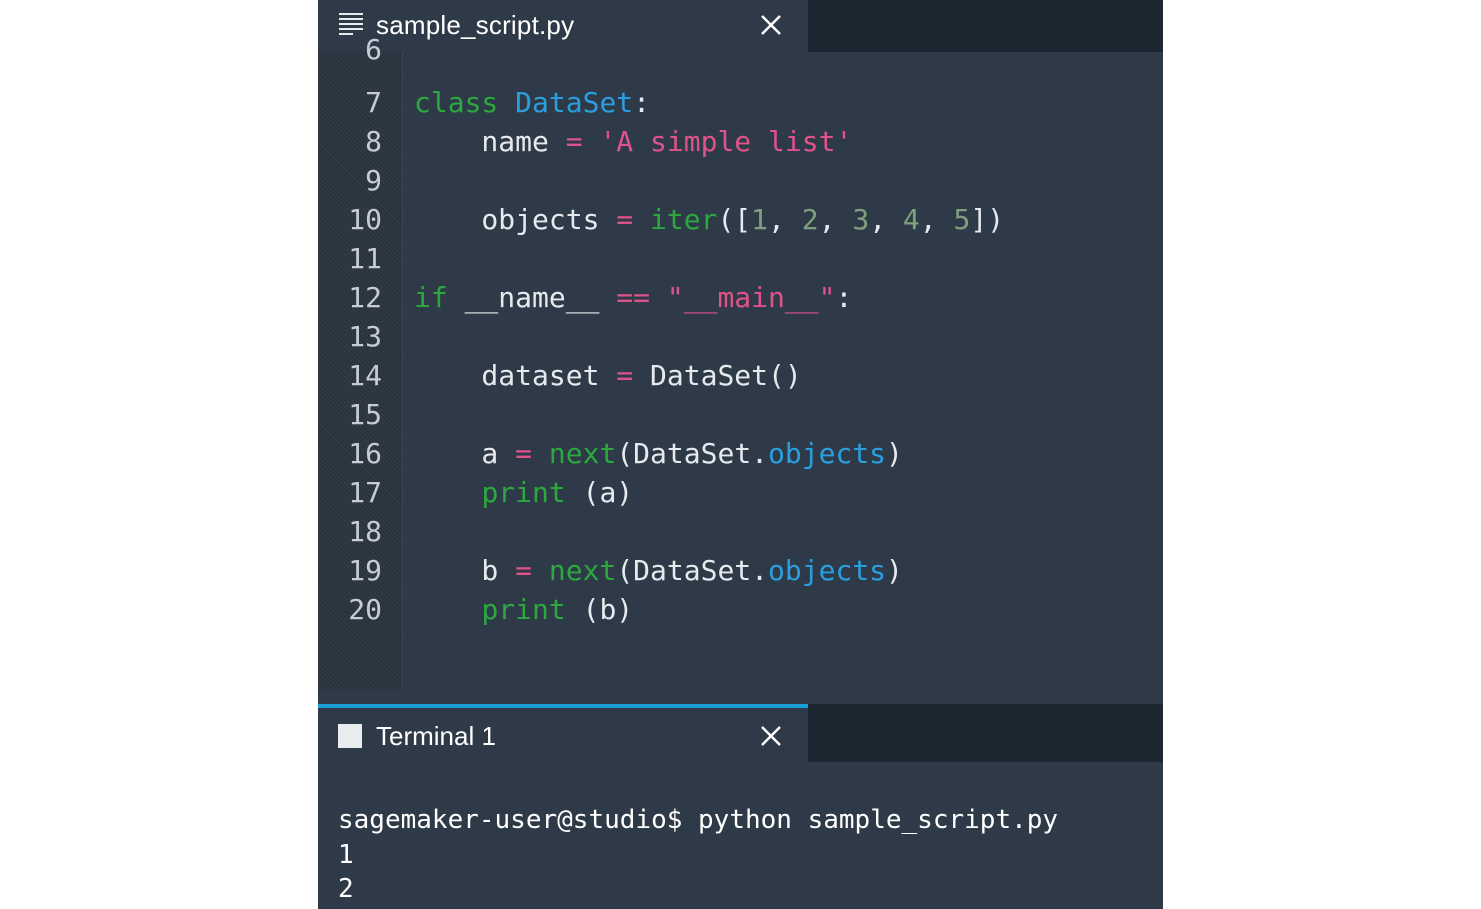  Describe the element at coordinates (373, 49) in the screenshot. I see `line-number: 6` at that location.